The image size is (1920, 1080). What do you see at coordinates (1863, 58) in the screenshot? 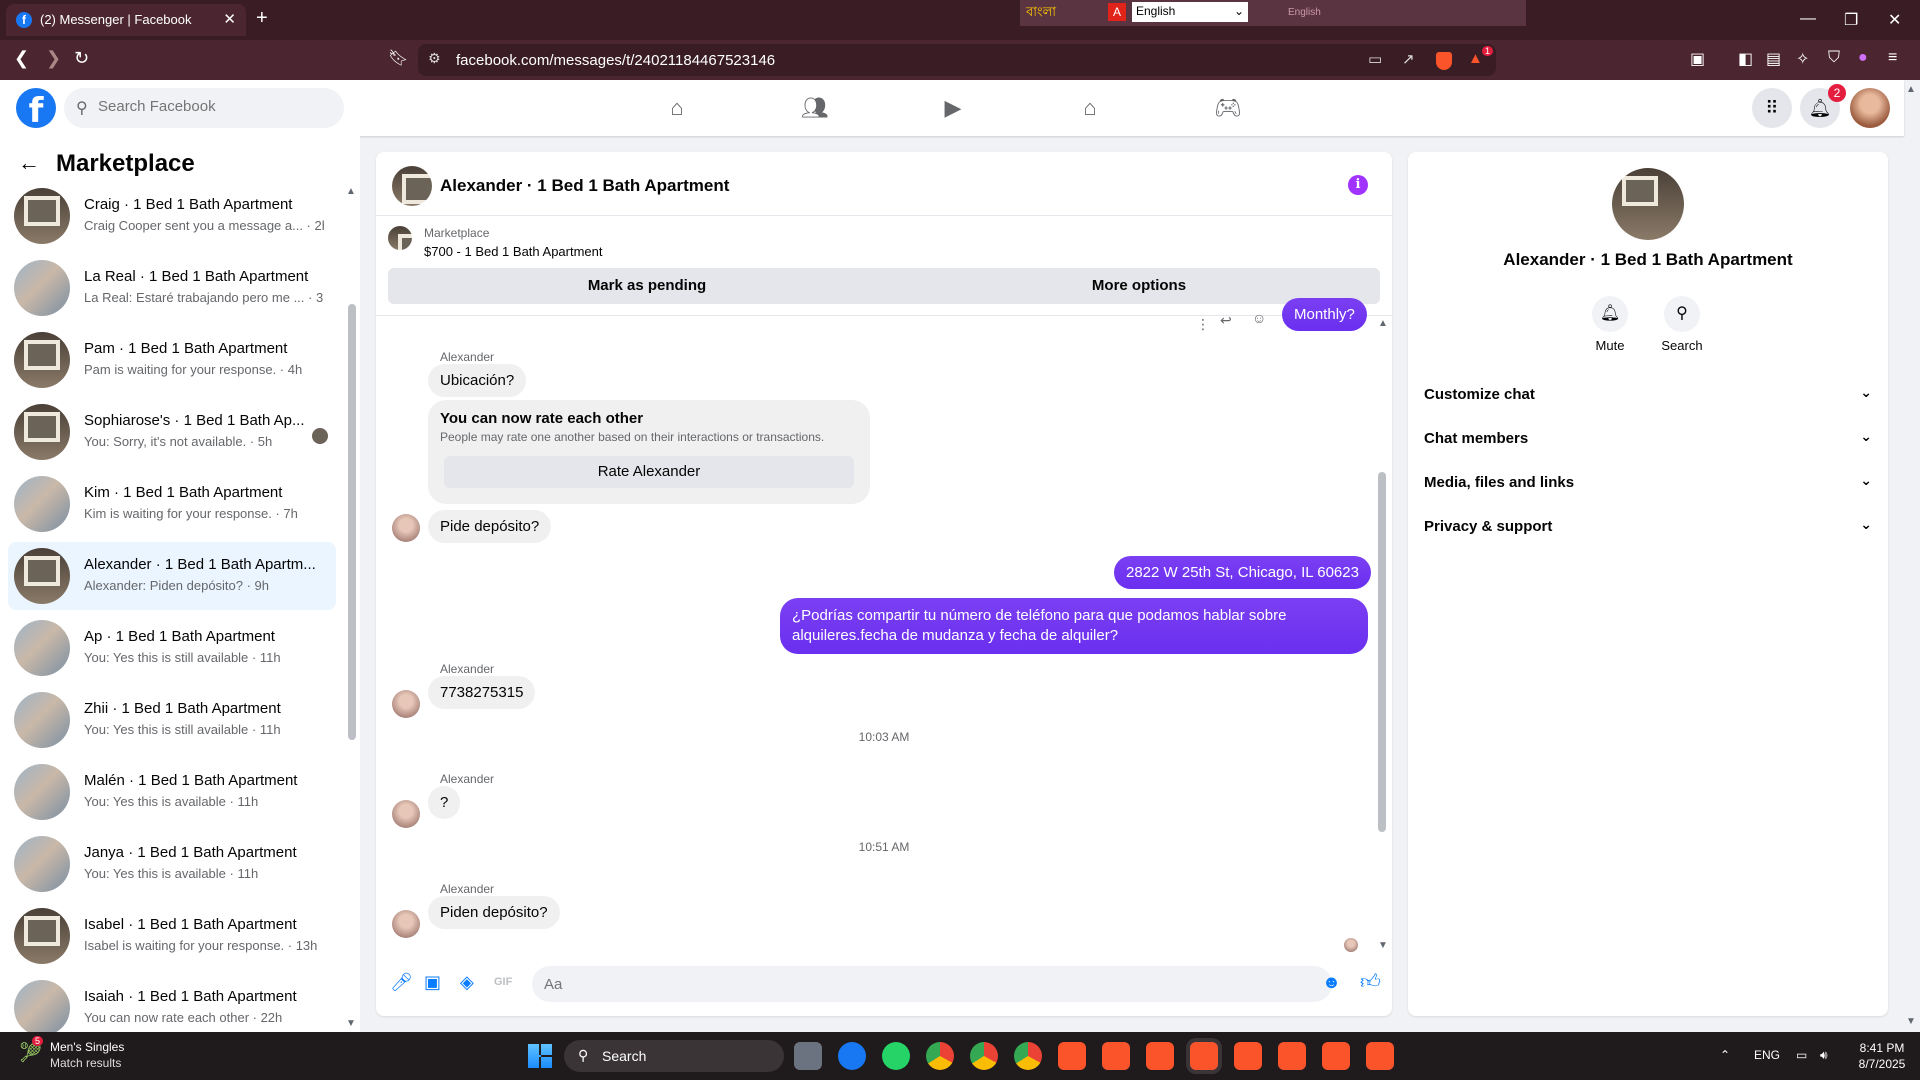
I see `profile-icon: ●` at bounding box center [1863, 58].